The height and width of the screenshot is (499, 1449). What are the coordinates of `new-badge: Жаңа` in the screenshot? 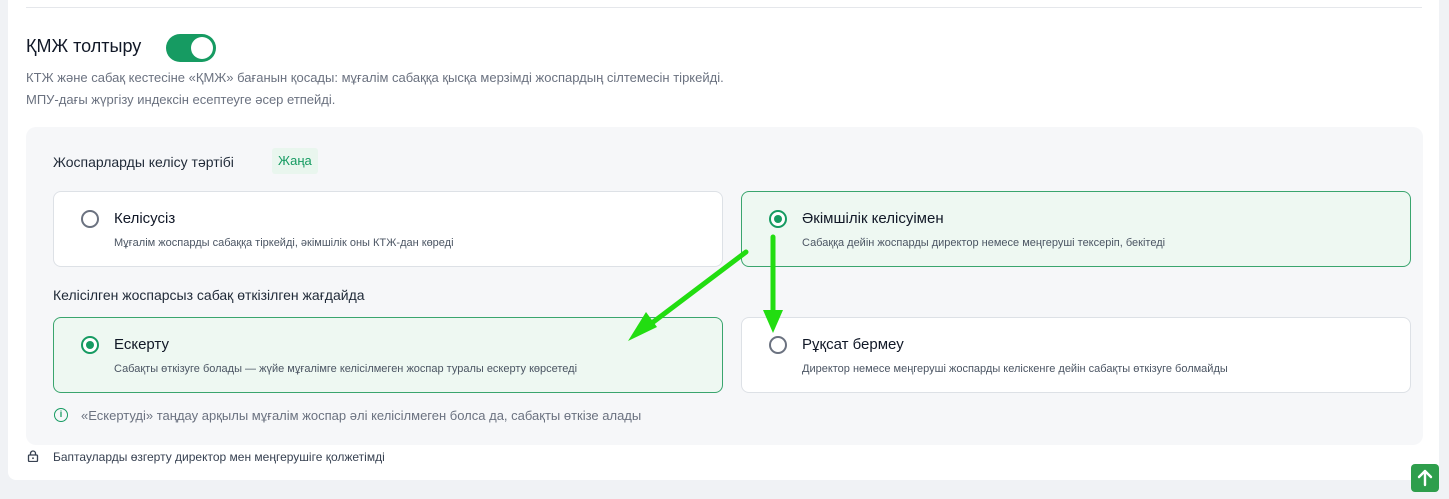 It's located at (295, 161).